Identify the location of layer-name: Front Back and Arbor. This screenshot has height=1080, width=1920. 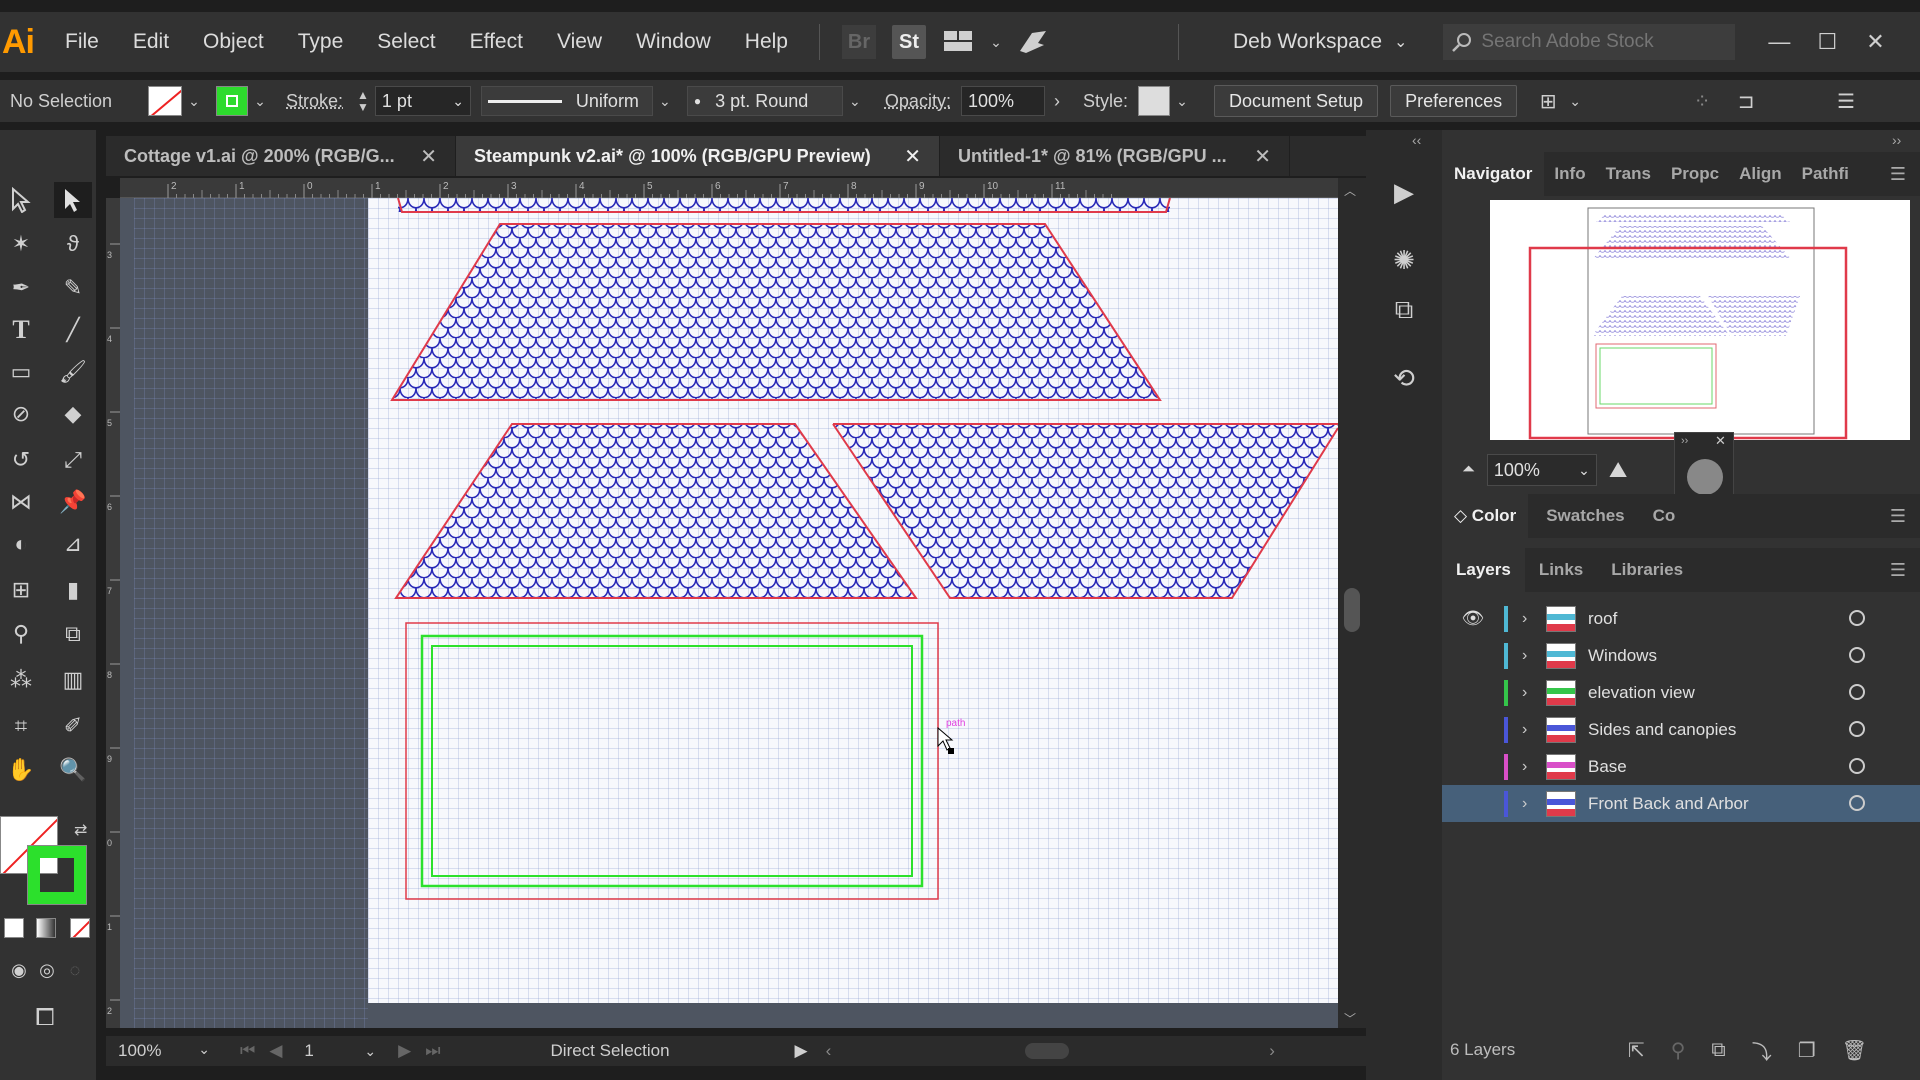
(1668, 804).